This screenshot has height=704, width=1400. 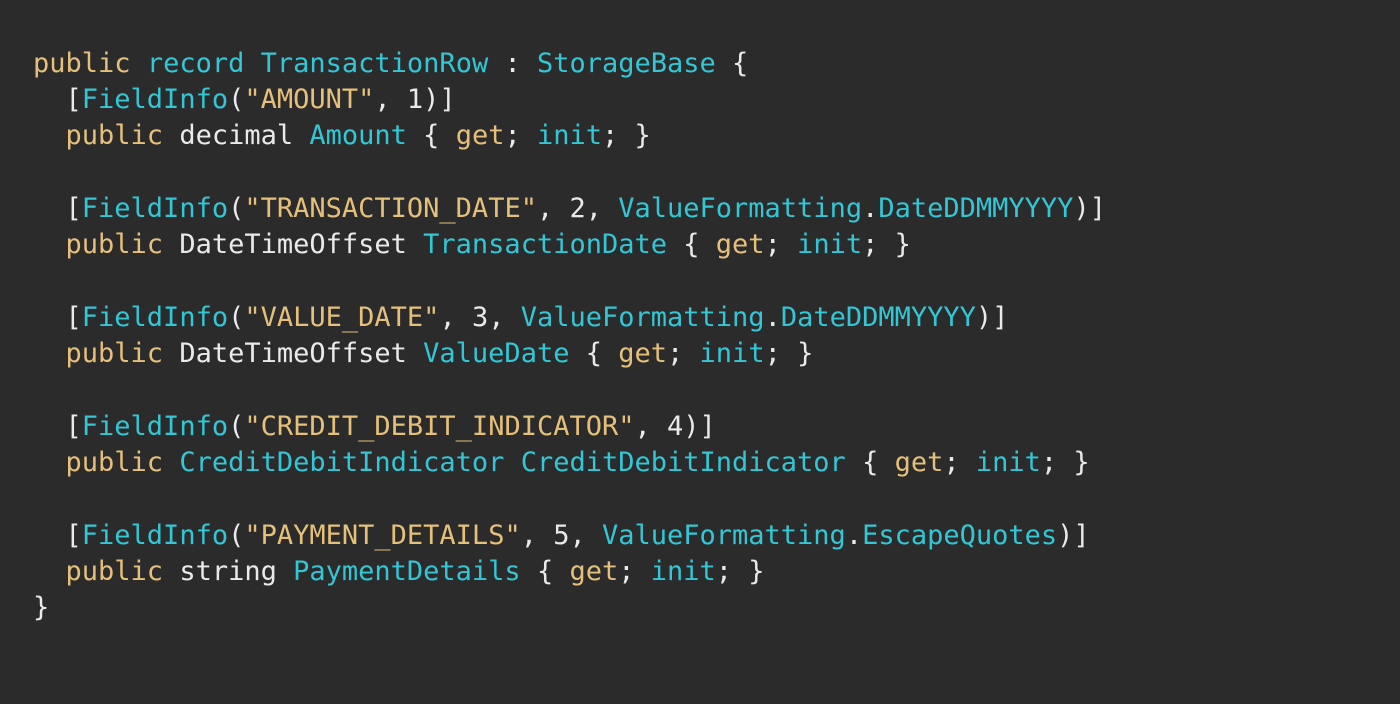 I want to click on code-token-type: TransactionRow, so click(x=374, y=63).